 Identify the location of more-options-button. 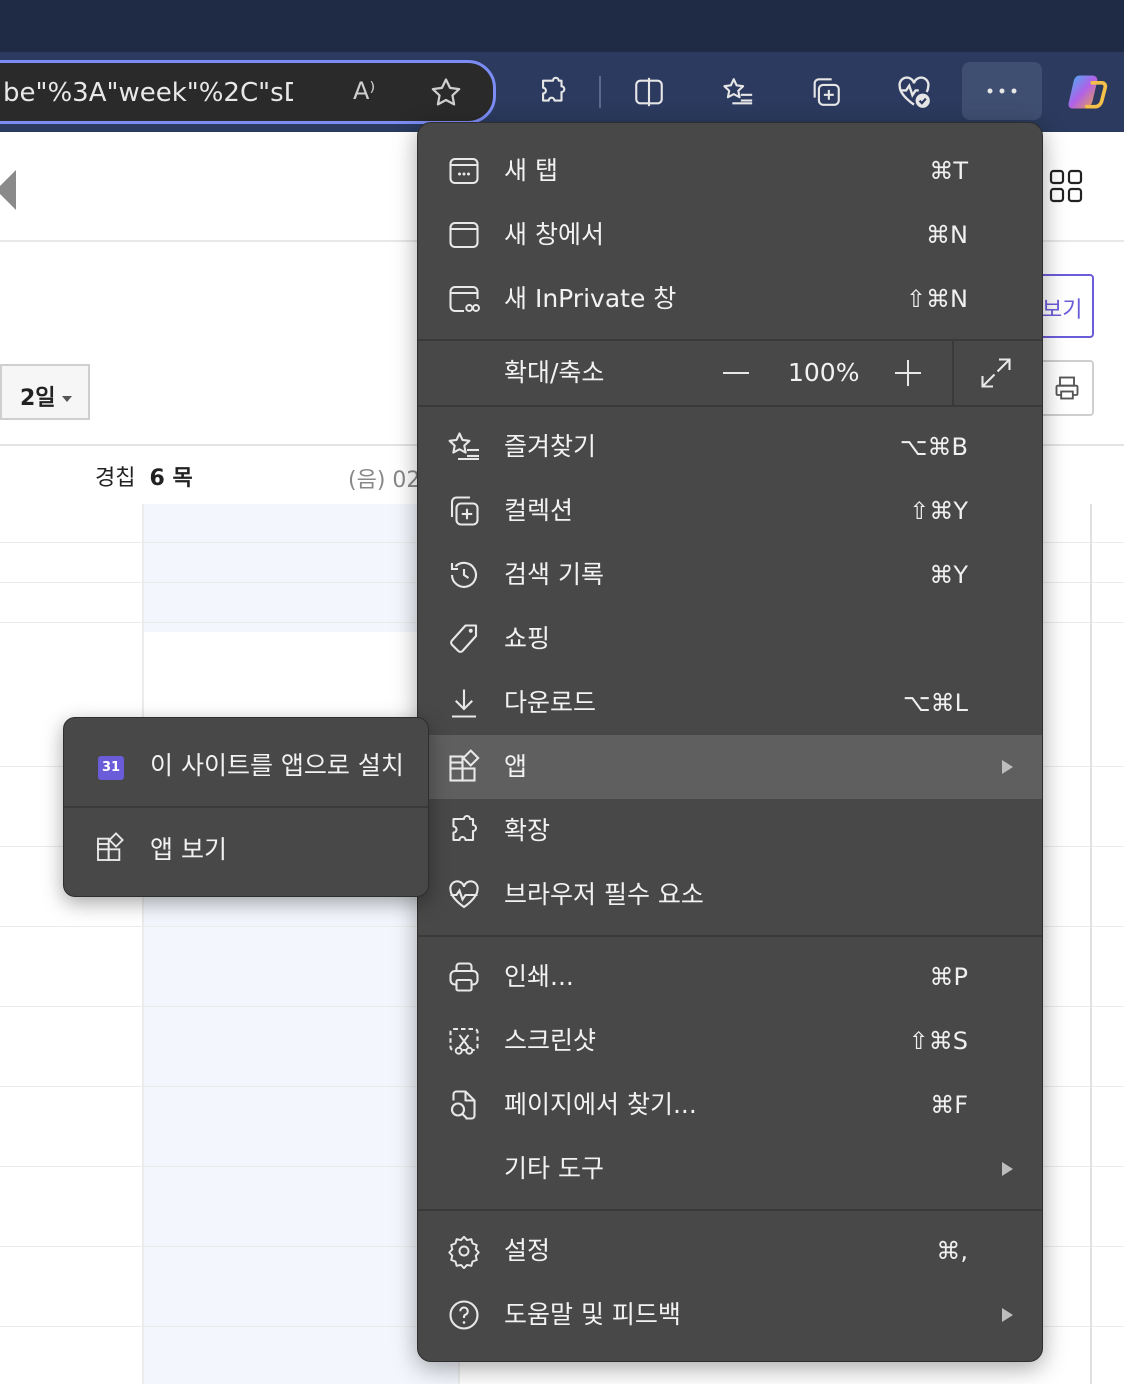
(1002, 91).